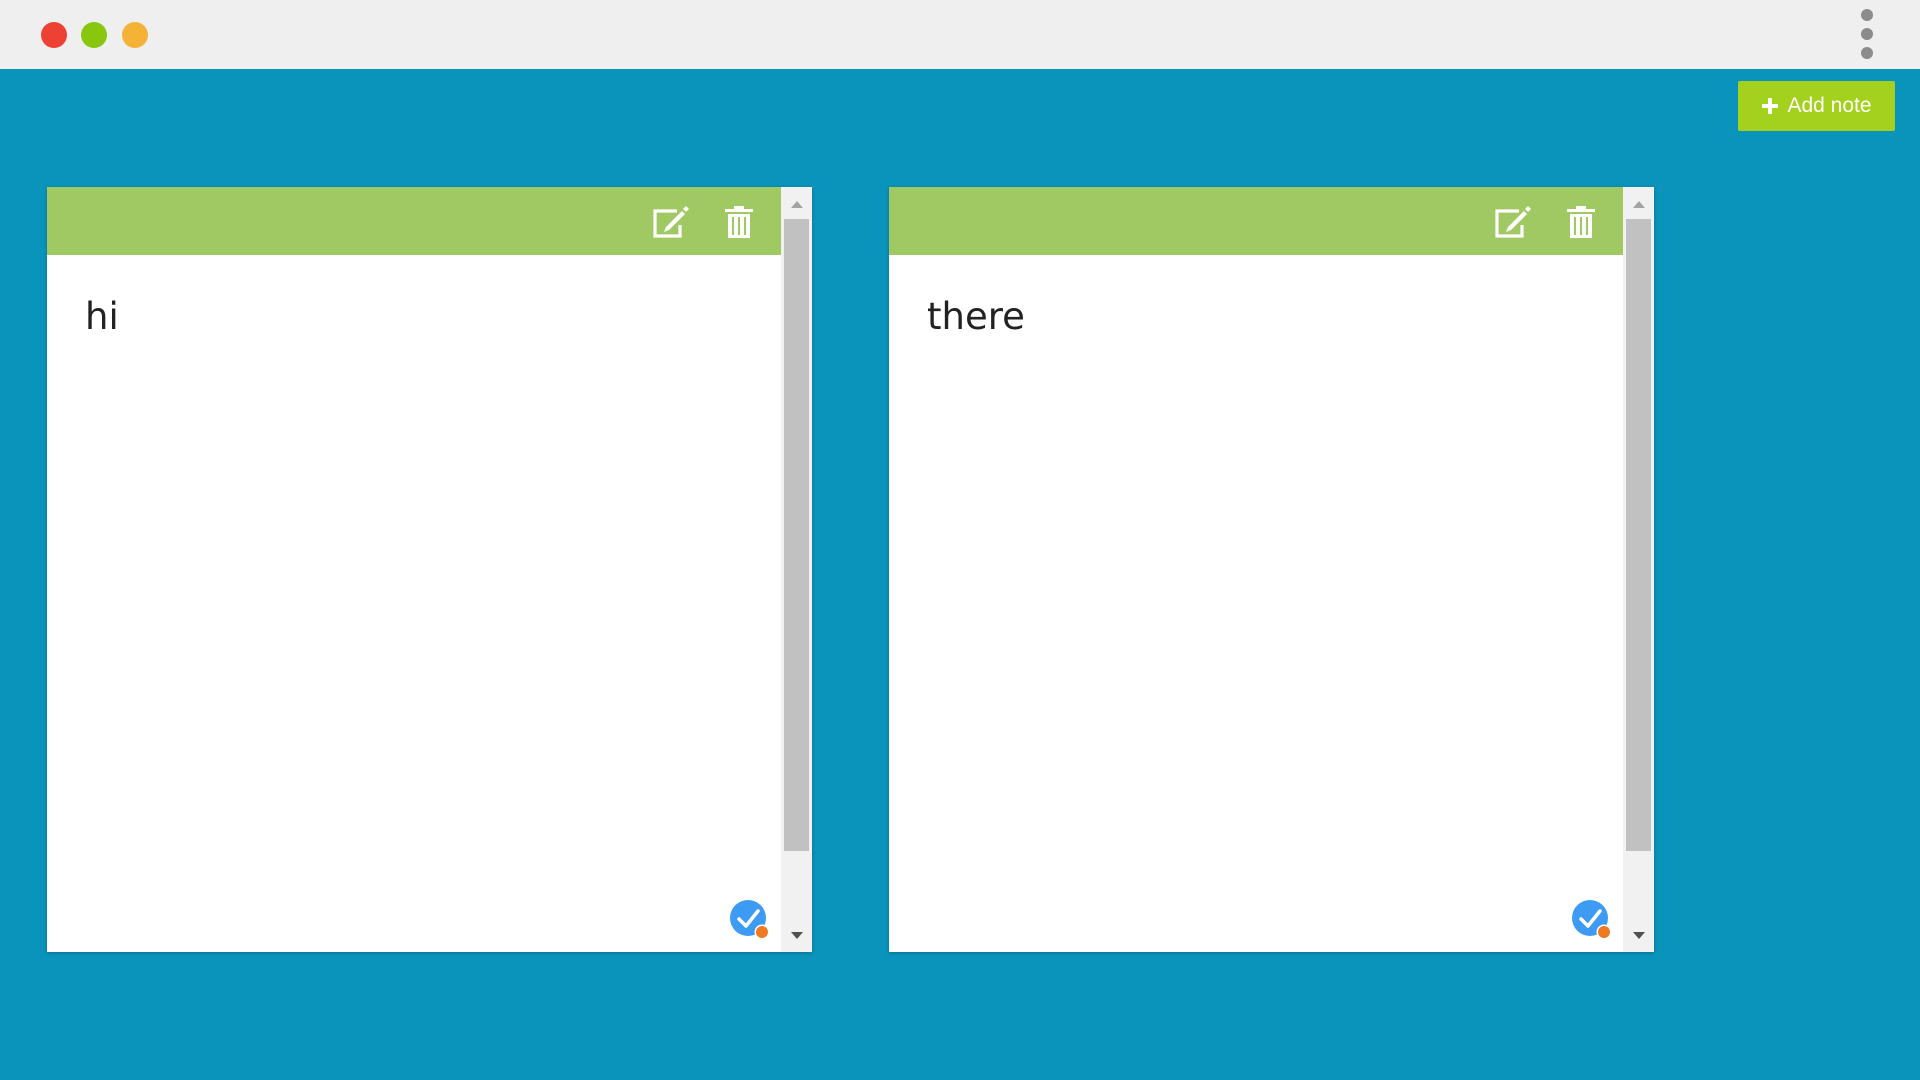  Describe the element at coordinates (94, 35) in the screenshot. I see `minimize-window-button` at that location.